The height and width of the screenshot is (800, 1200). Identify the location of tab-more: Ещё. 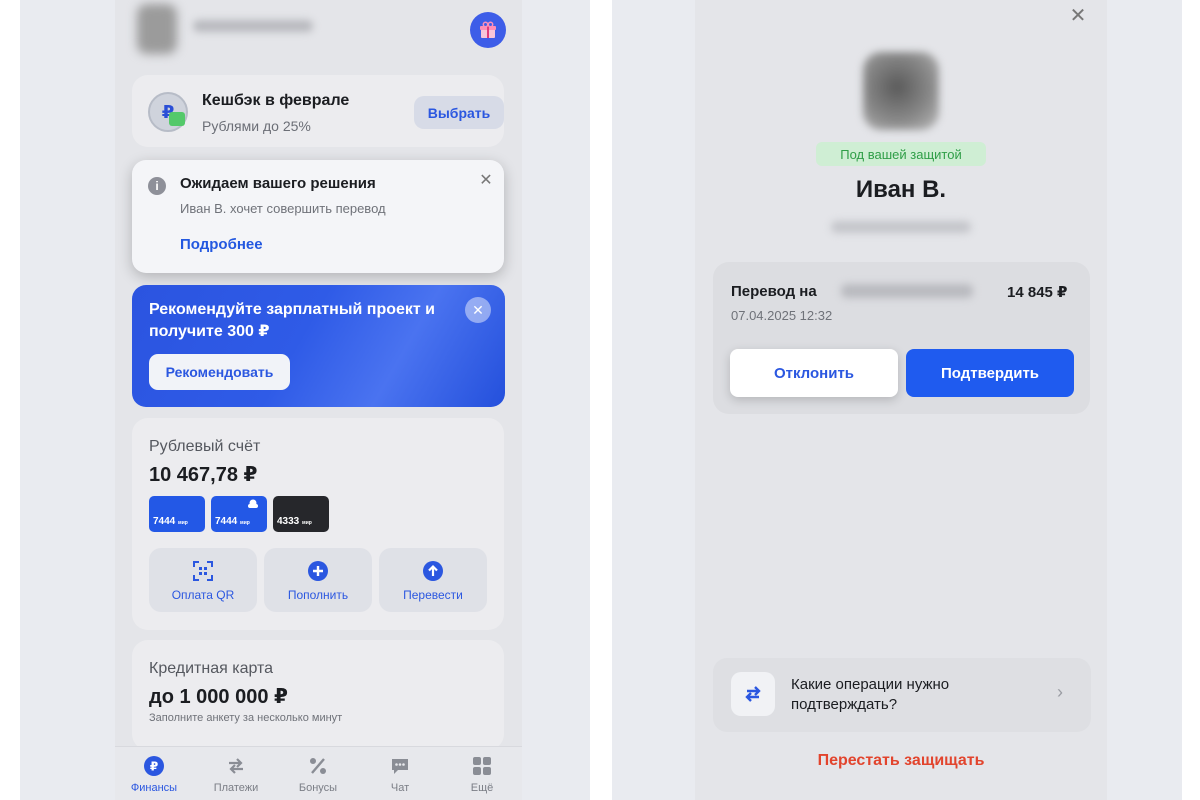
(482, 774).